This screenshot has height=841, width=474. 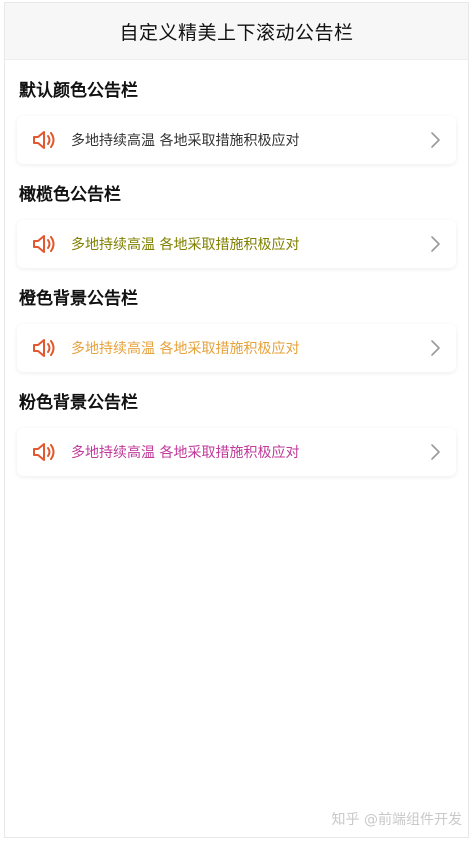 What do you see at coordinates (78, 402) in the screenshot?
I see `section-title-pink: 粉色背景公告栏` at bounding box center [78, 402].